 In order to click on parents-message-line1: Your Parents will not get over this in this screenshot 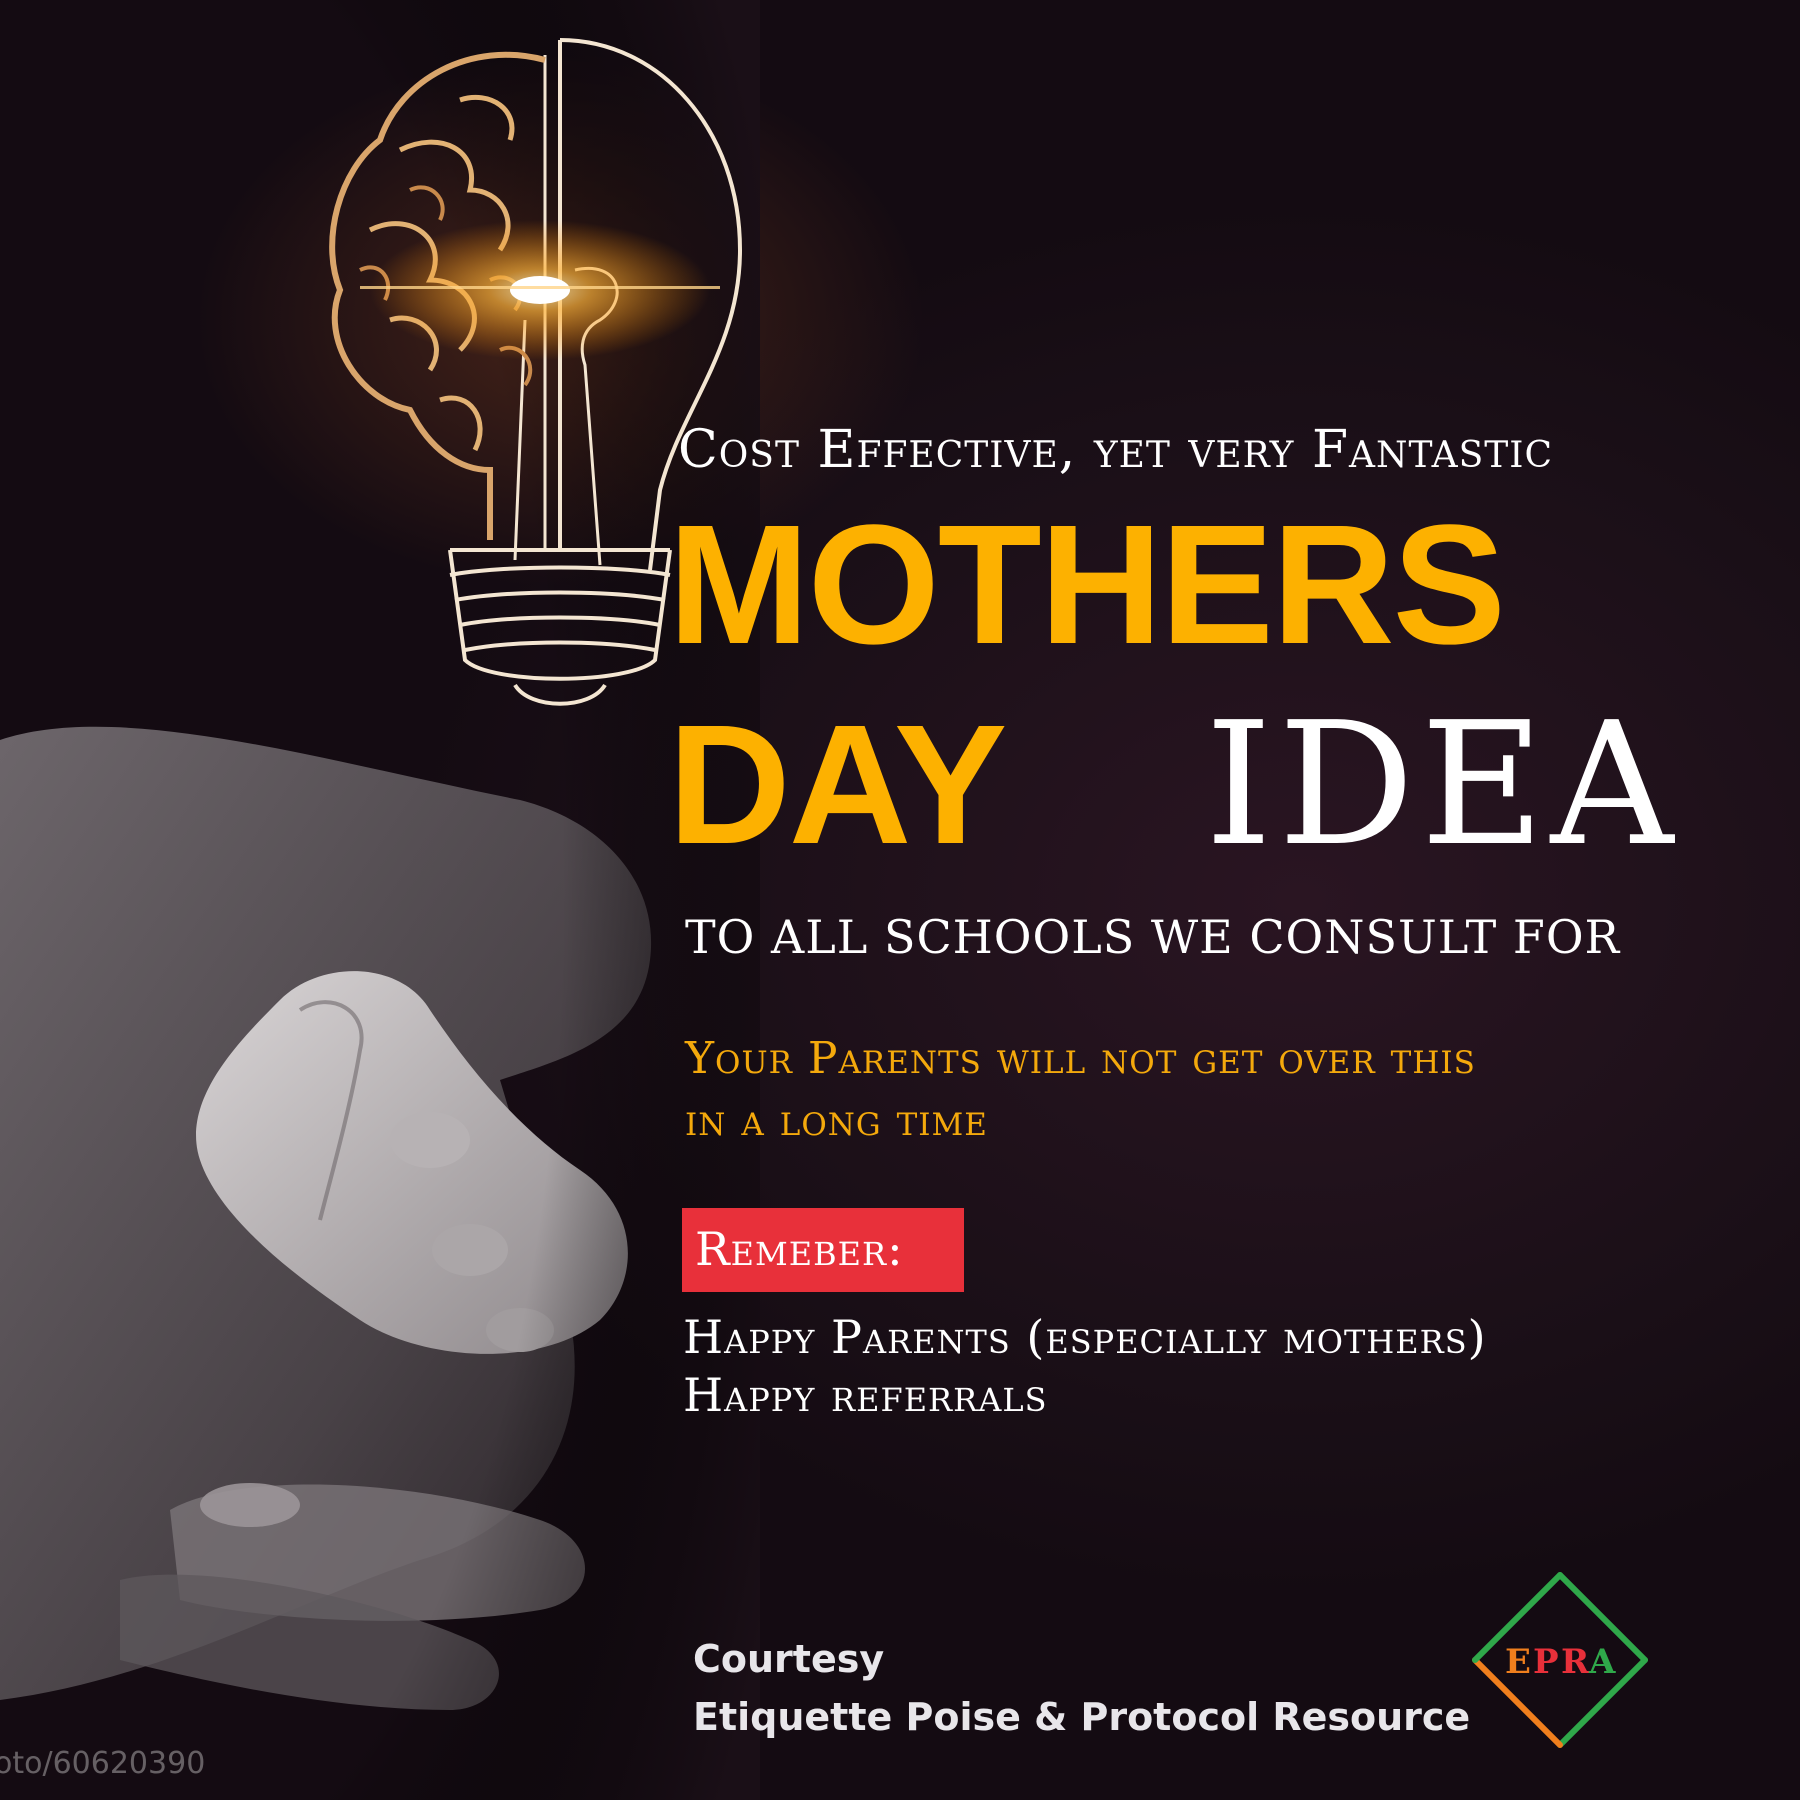, I will do `click(1080, 1058)`.